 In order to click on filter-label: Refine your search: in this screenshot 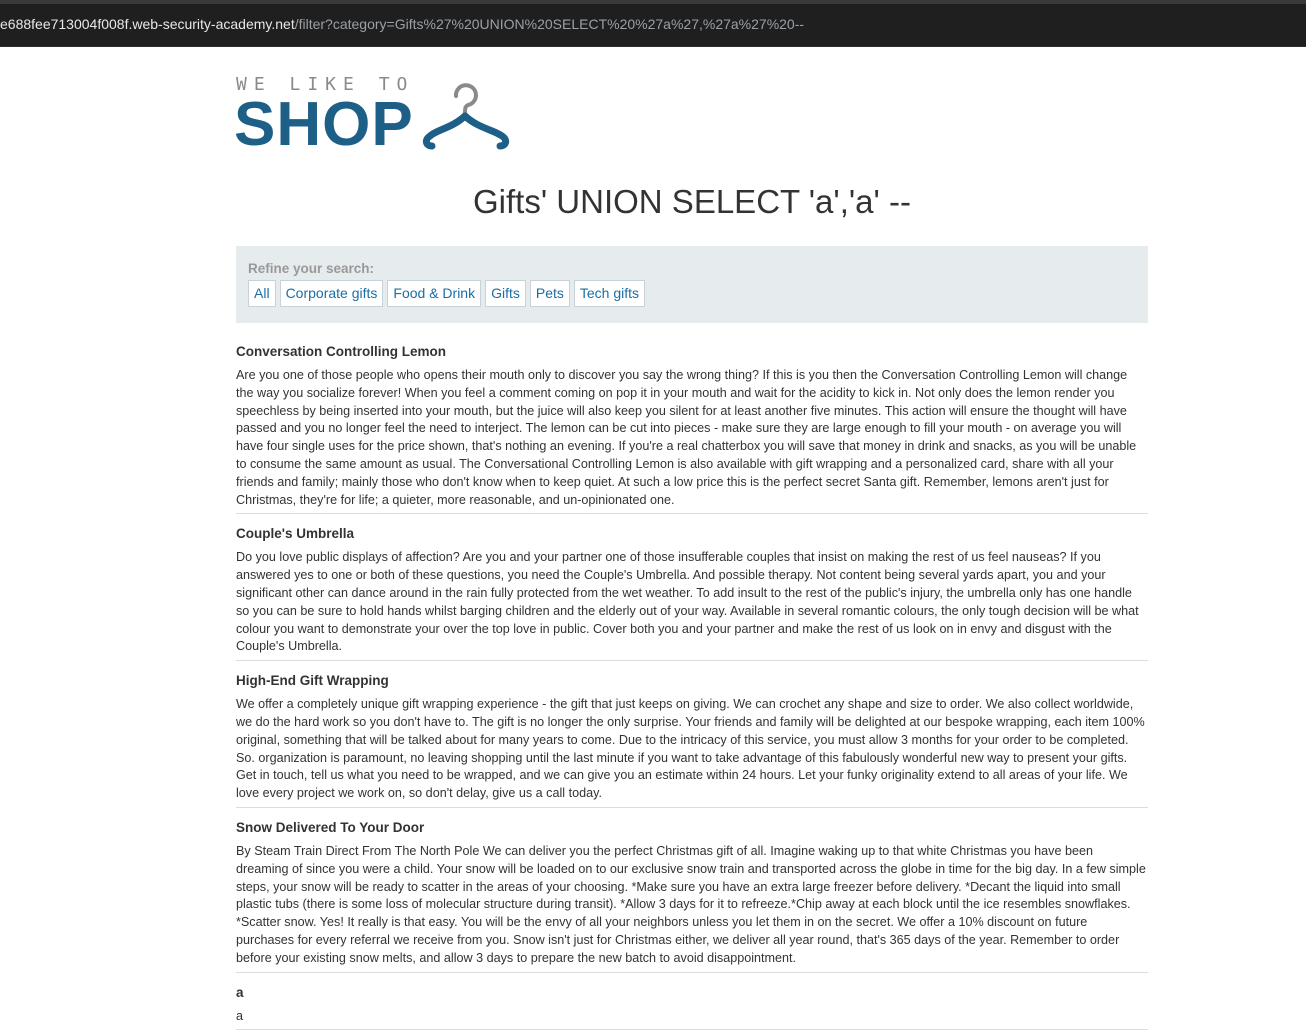, I will do `click(311, 268)`.